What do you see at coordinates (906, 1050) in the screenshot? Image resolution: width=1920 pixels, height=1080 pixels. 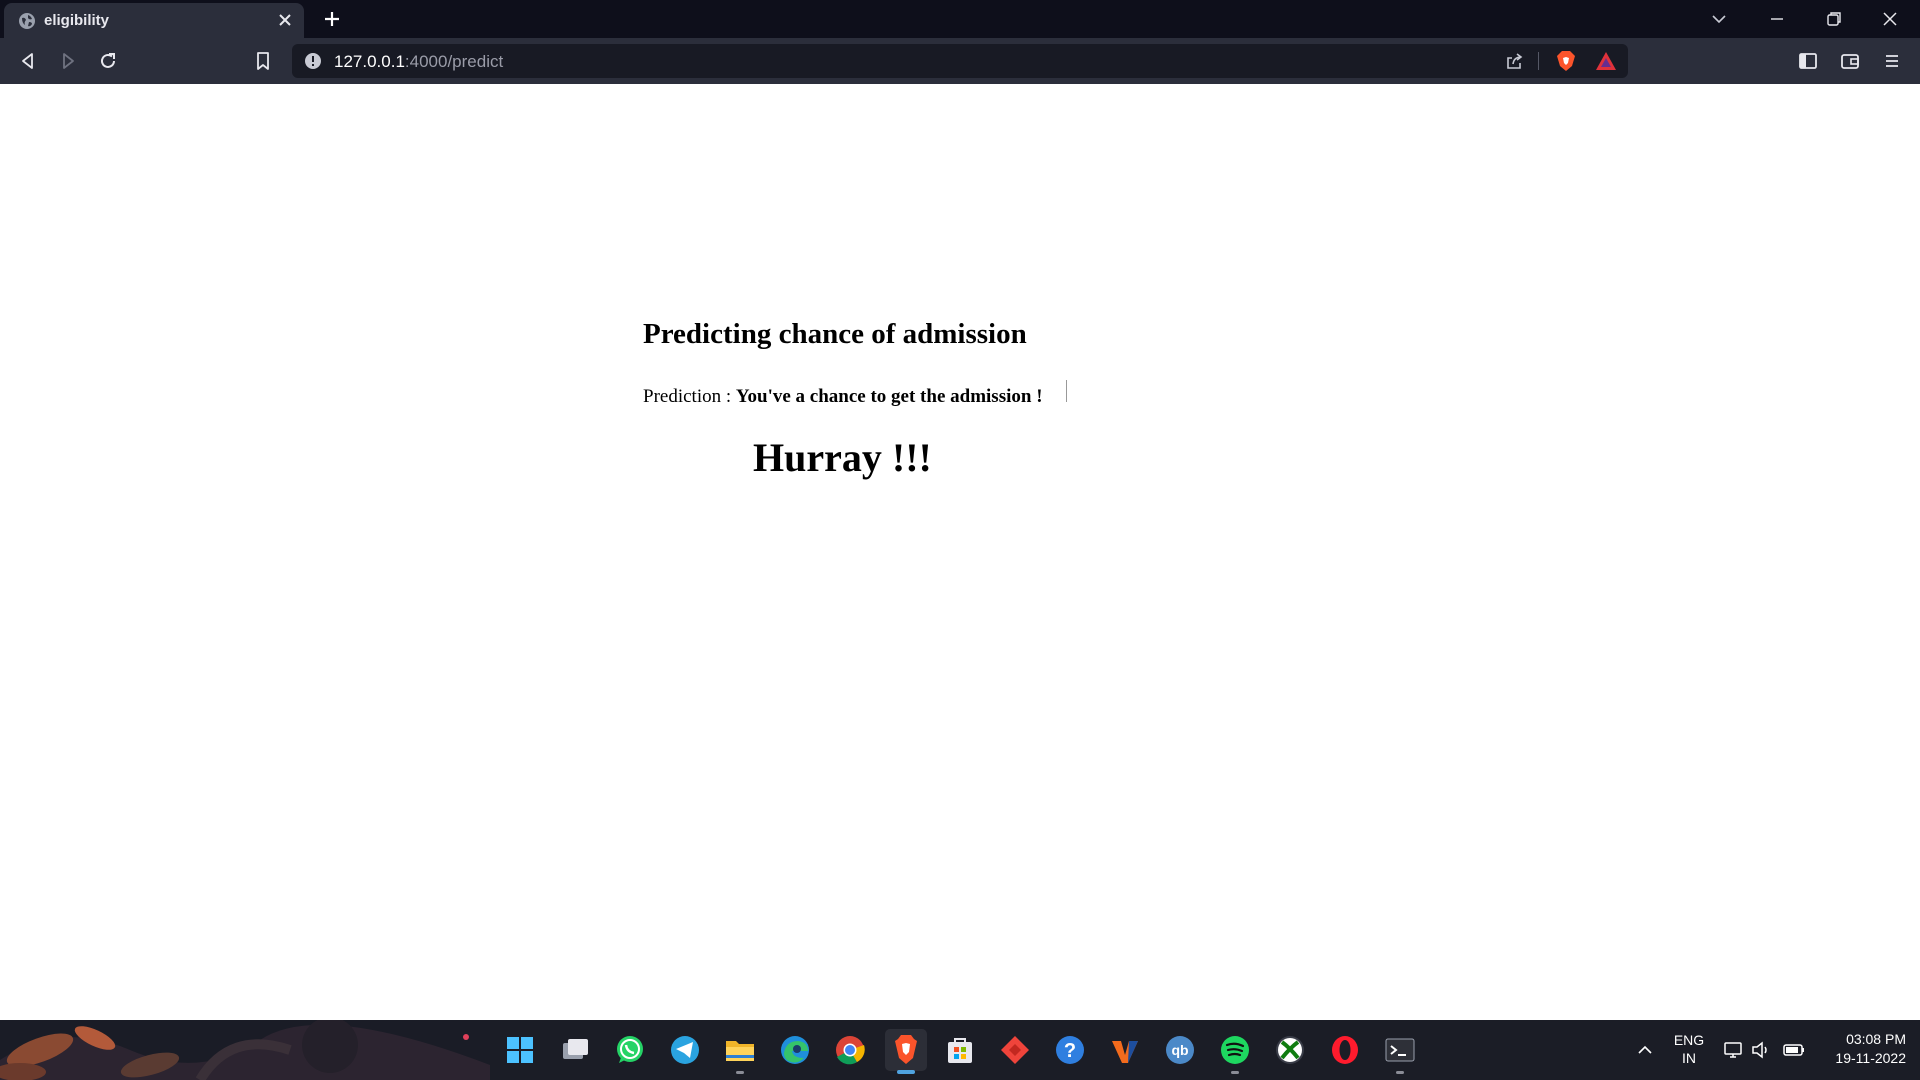 I see `brave-icon` at bounding box center [906, 1050].